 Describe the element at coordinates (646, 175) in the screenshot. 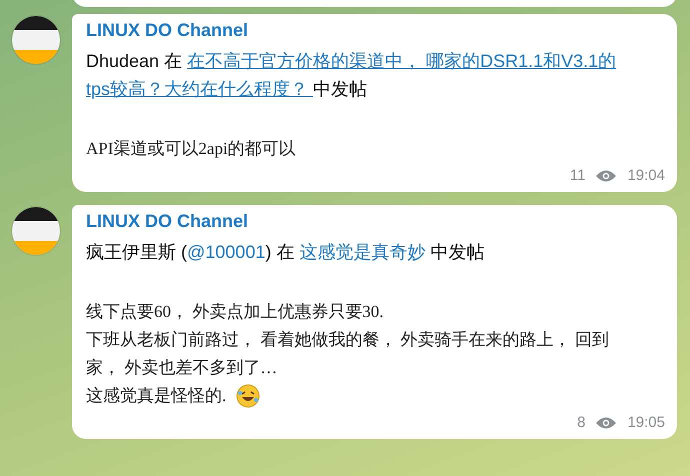

I see `message-time: 19:04` at that location.